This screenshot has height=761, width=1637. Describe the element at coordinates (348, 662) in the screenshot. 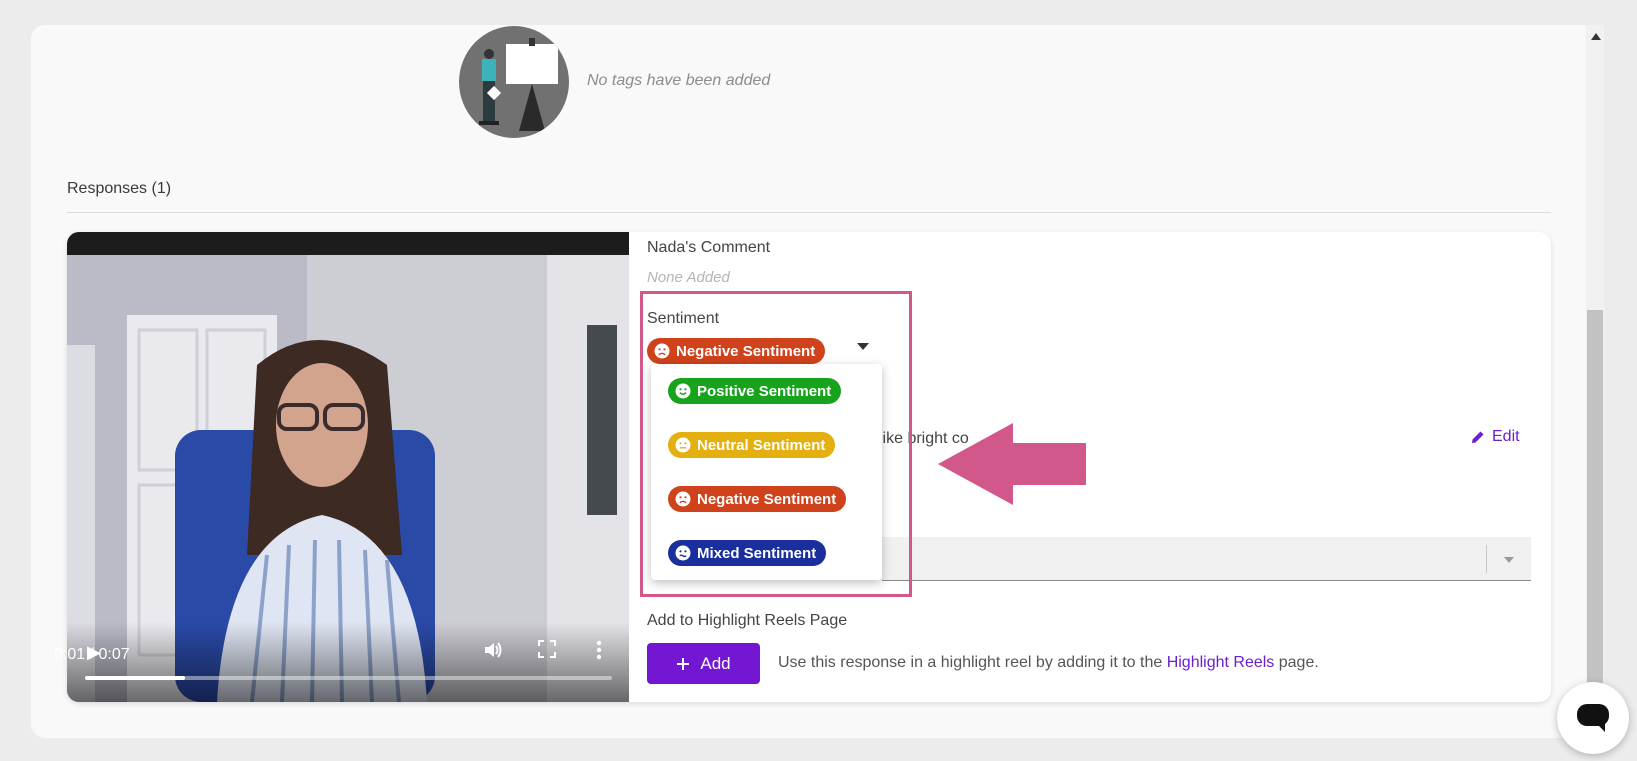

I see `video-controls` at that location.